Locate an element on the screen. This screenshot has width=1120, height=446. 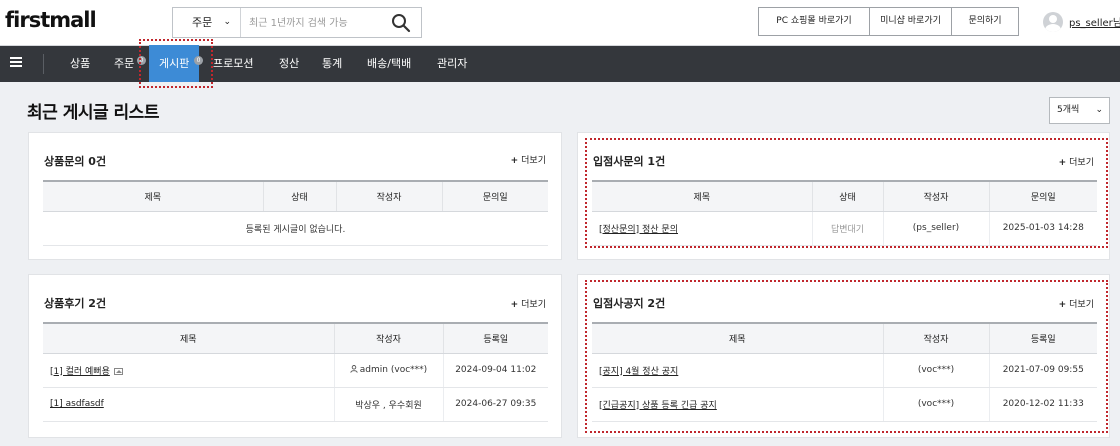
nav-item-label: 주문 is located at coordinates (124, 63).